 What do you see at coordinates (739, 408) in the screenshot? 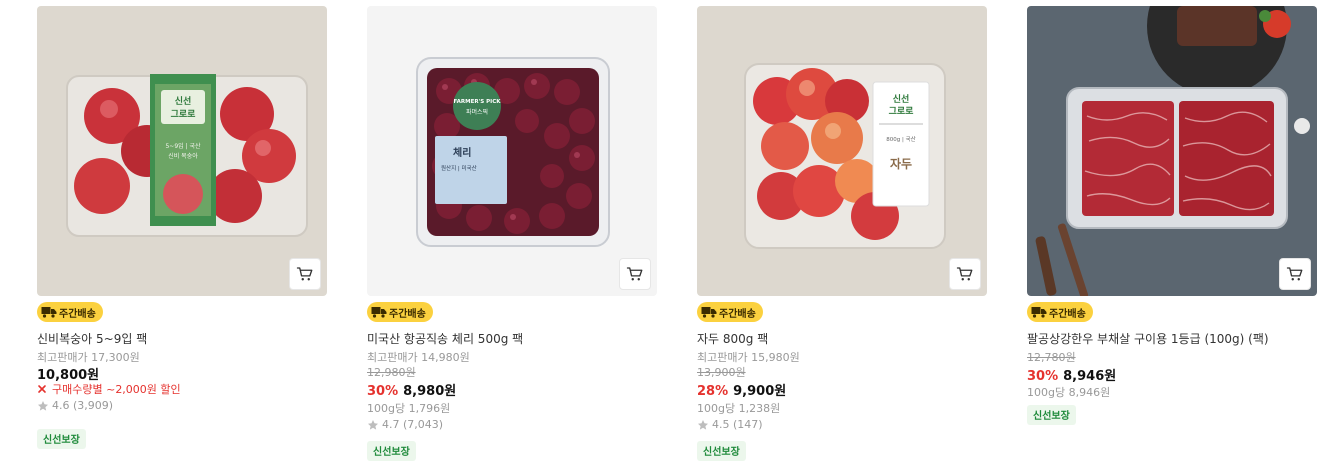
I see `unit-price: 100g당 1,238원` at bounding box center [739, 408].